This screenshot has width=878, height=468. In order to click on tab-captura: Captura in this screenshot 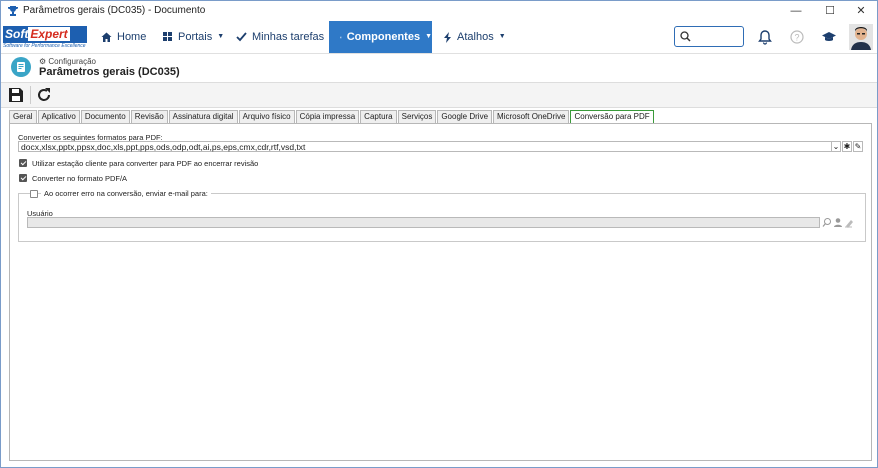, I will do `click(378, 116)`.